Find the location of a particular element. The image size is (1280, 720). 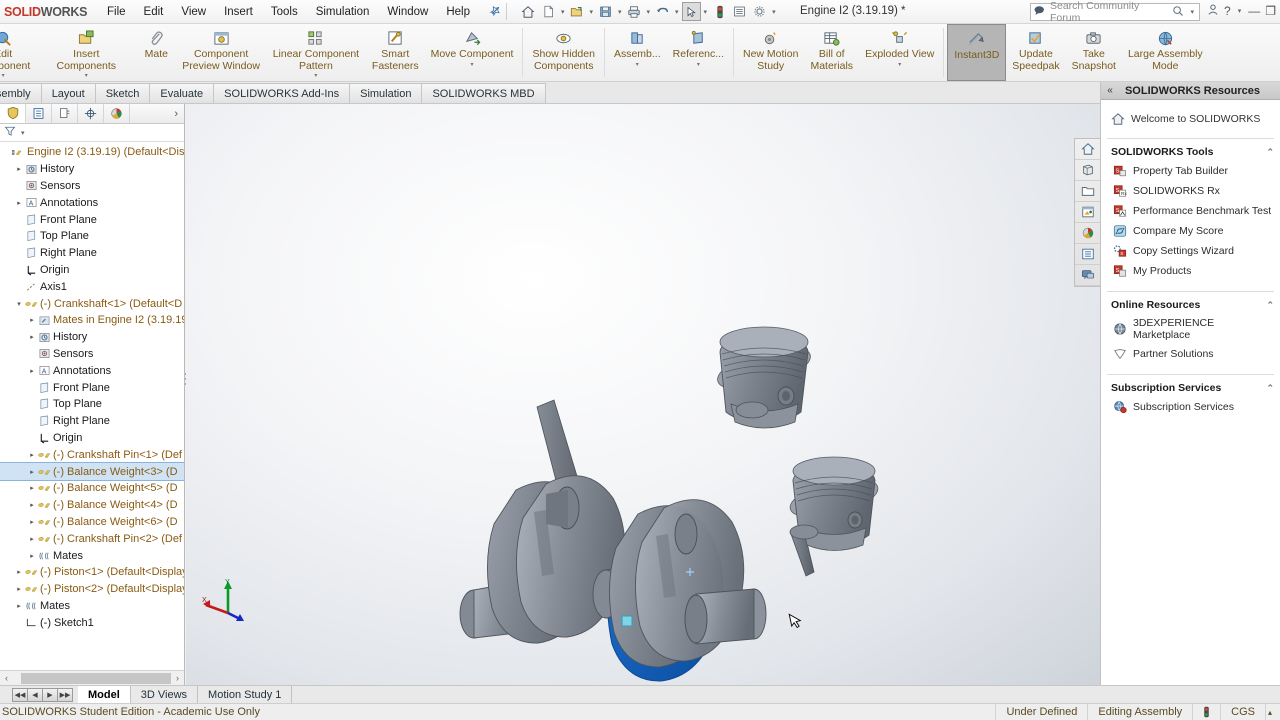

ribbon-button-component-preview-window: Component Preview Window is located at coordinates (221, 52).